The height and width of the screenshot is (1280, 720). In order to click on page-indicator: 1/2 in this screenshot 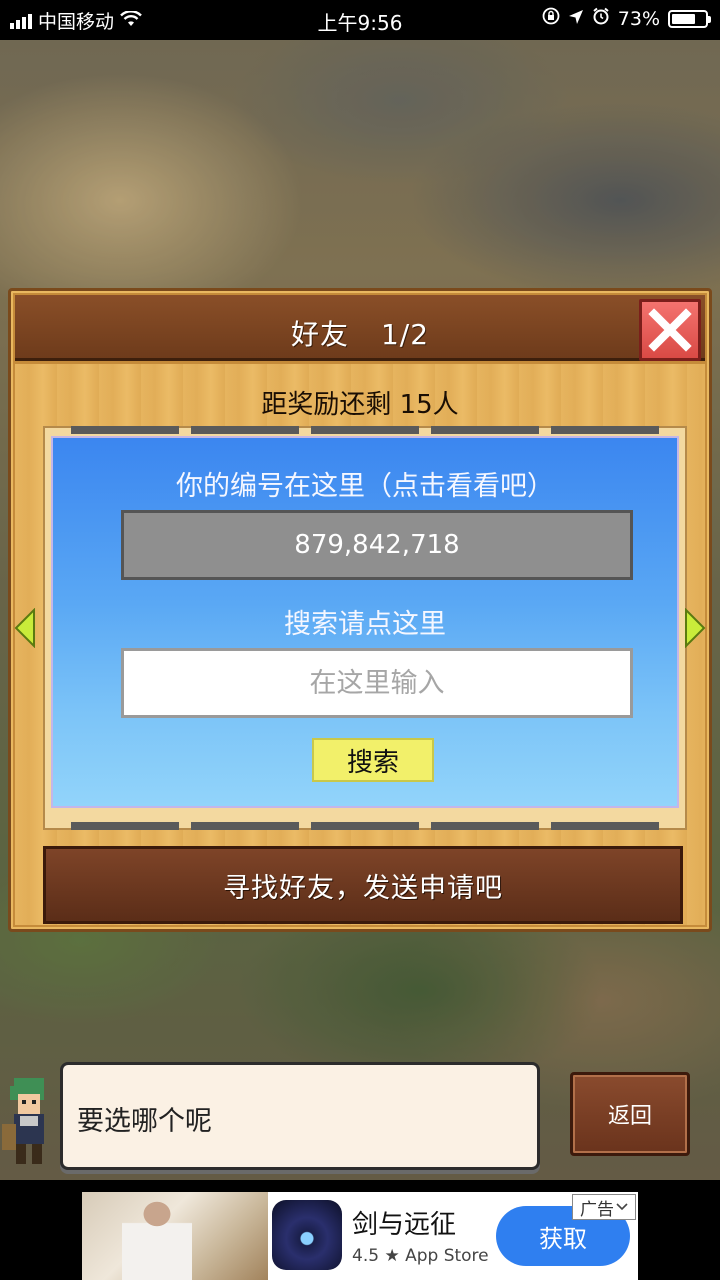, I will do `click(405, 334)`.